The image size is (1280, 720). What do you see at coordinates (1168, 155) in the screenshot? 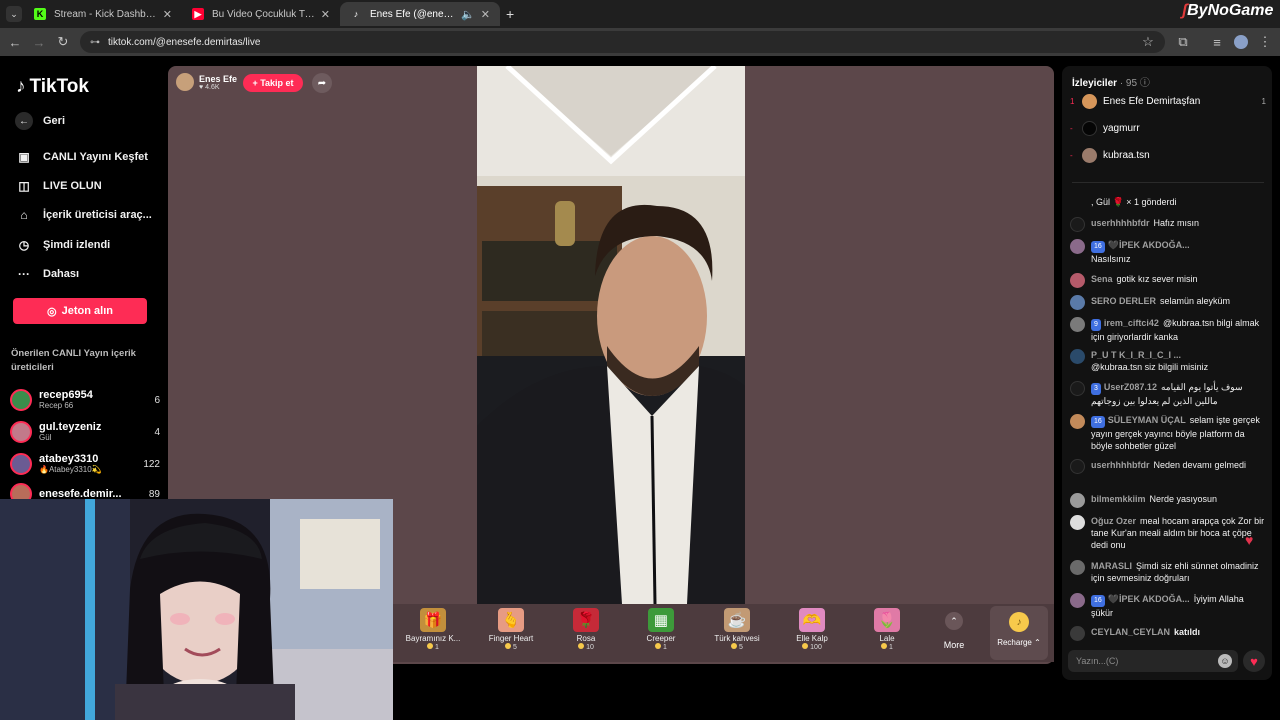
I see `top-viewer-row: - kubraa.tsn` at bounding box center [1168, 155].